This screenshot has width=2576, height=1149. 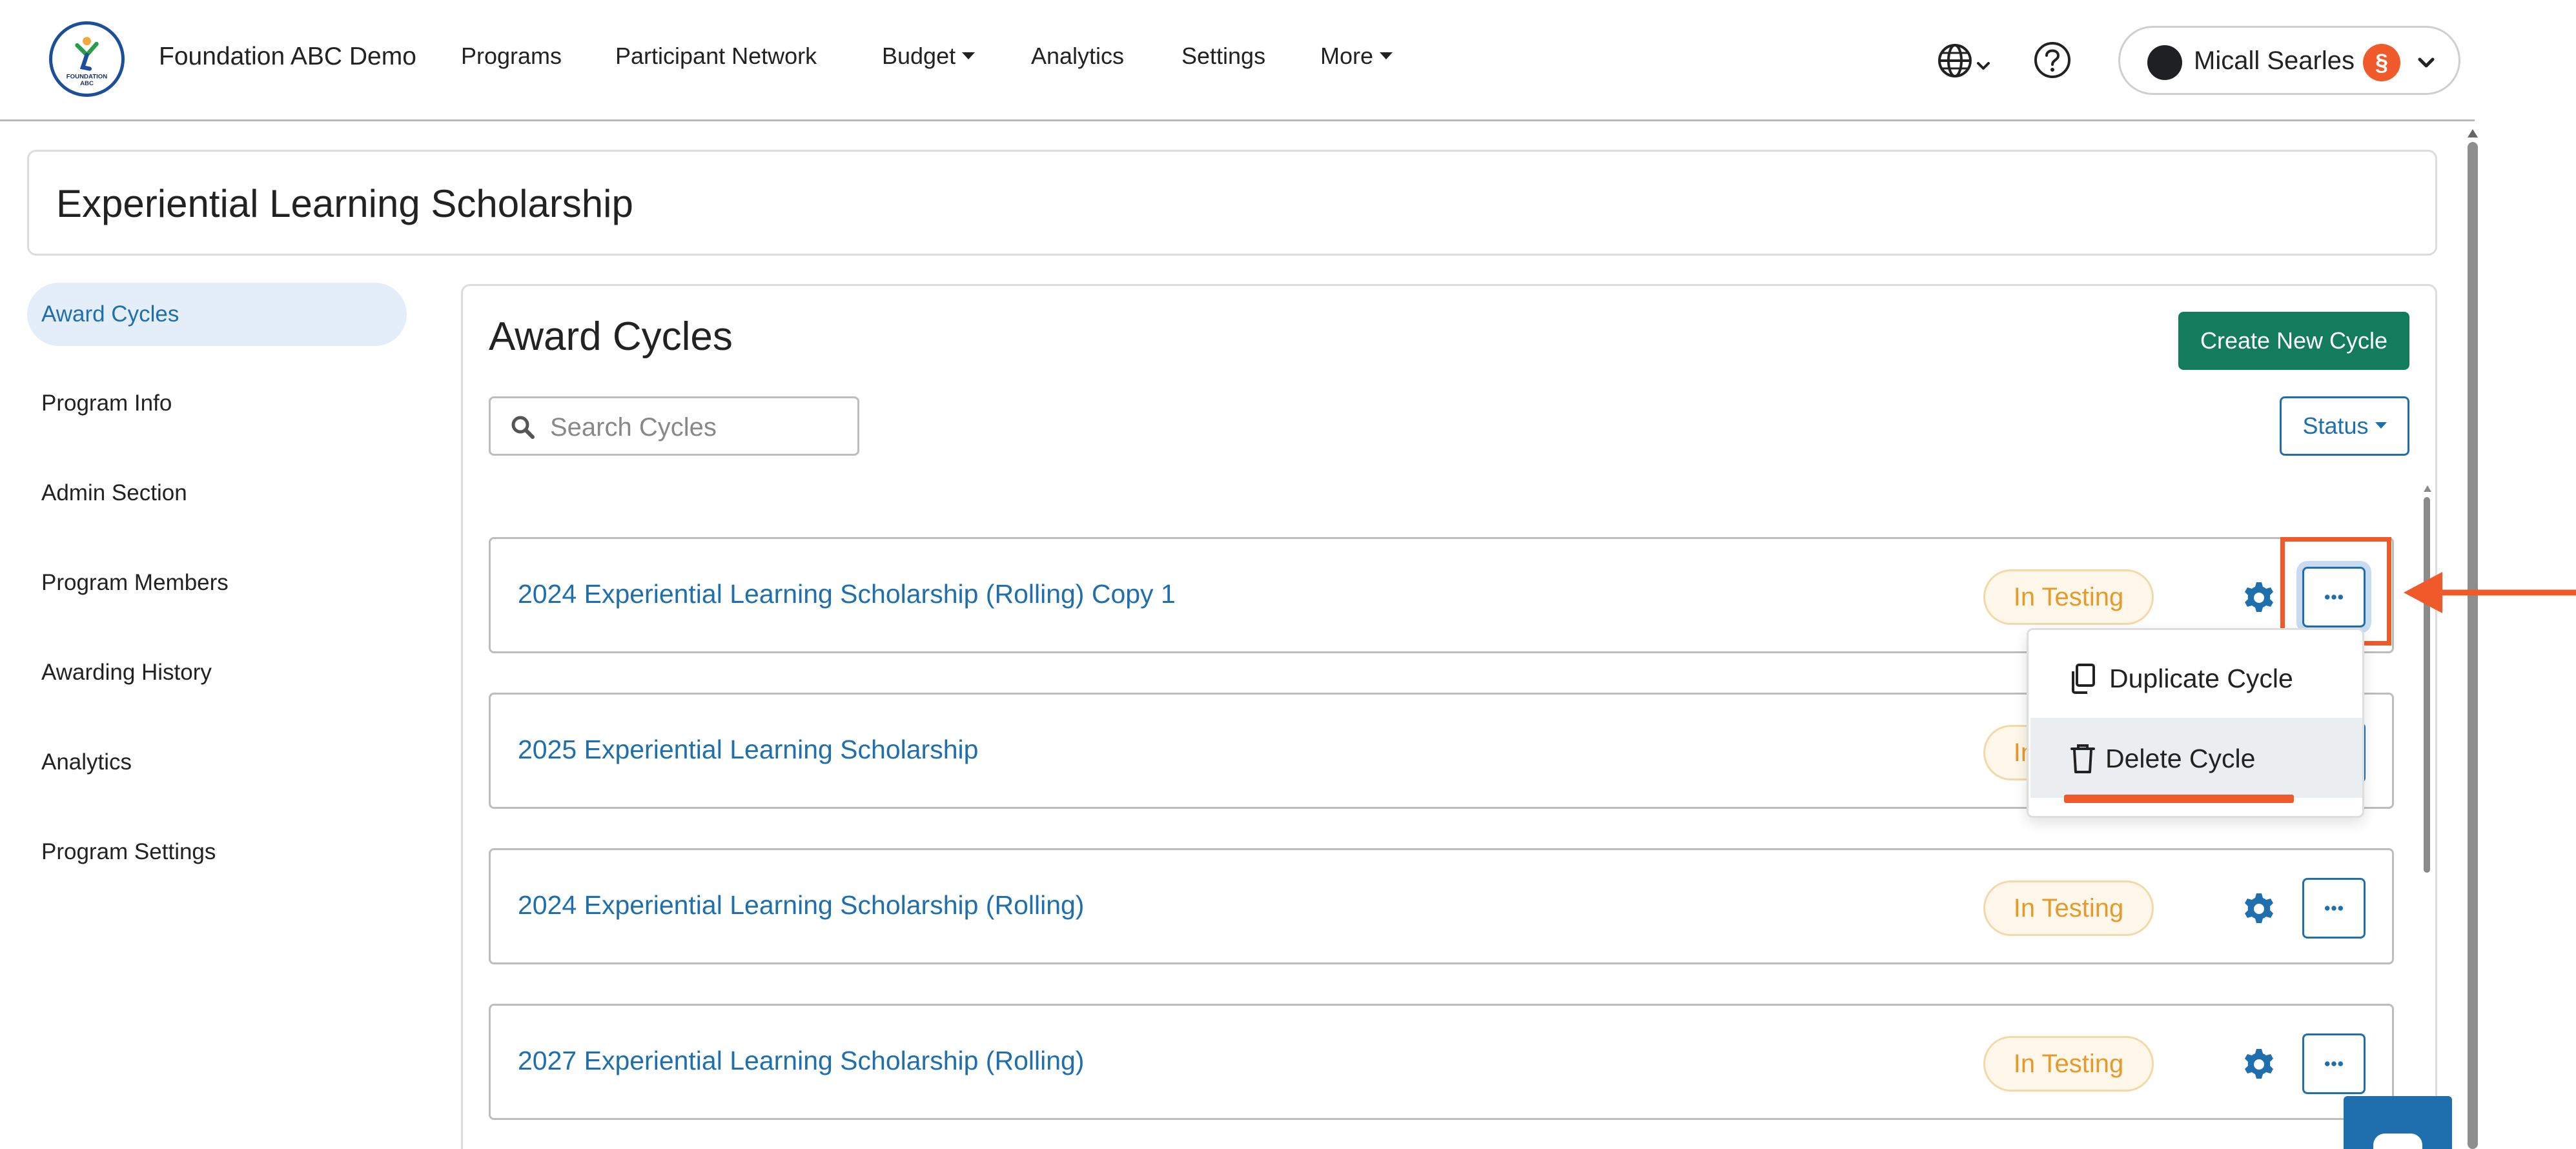 I want to click on nav-participant-network: Participant Network, so click(x=716, y=56).